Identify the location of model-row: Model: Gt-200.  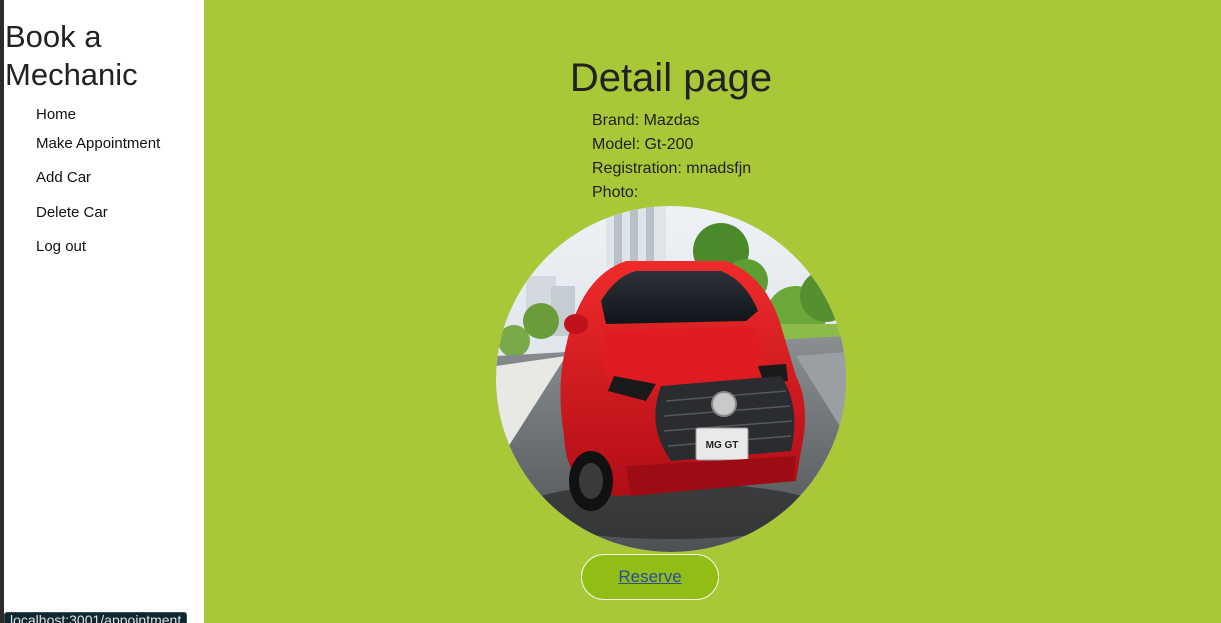
(642, 145).